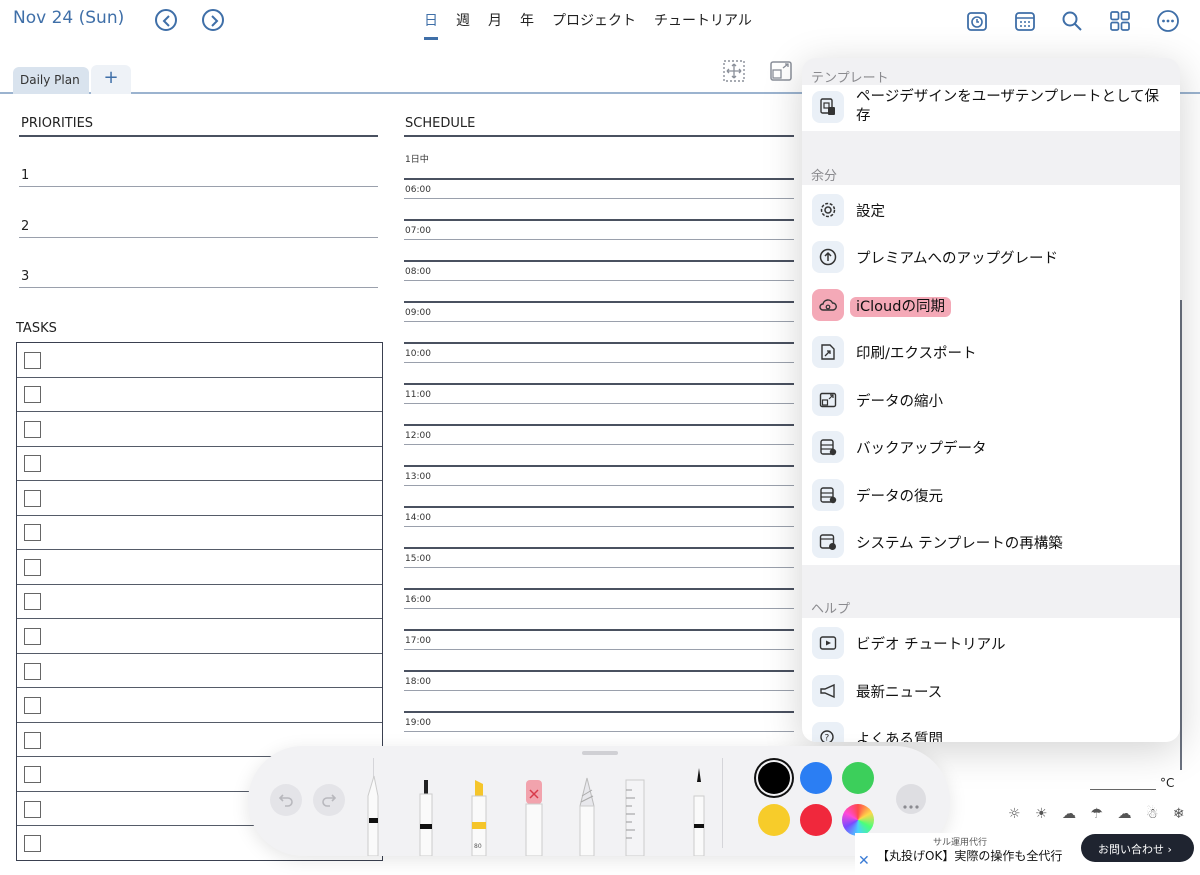 The width and height of the screenshot is (1200, 875). What do you see at coordinates (1025, 21) in the screenshot?
I see `calendar-icon` at bounding box center [1025, 21].